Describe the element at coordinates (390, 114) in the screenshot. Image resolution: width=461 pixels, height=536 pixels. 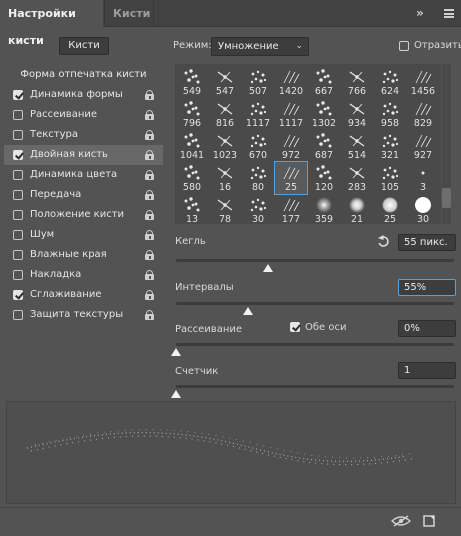
I see `brush-tip-preset: 958` at that location.